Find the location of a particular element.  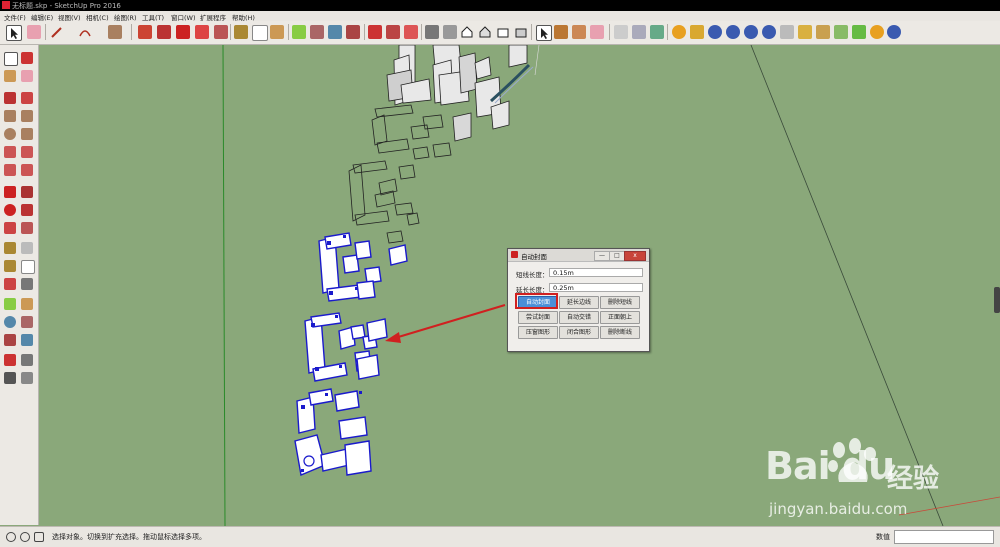

zoom-tool-icon is located at coordinates (10, 322).